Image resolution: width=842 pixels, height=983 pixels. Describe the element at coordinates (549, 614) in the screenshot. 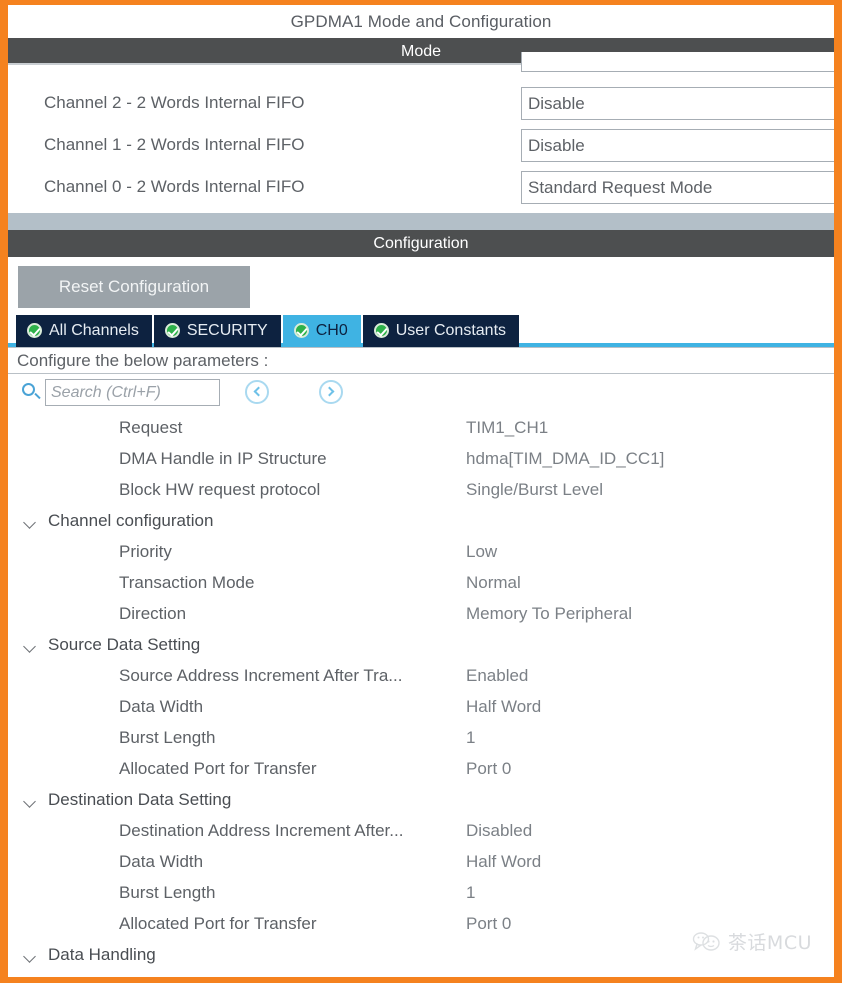

I see `parameter-value: Memory To Peripheral` at that location.